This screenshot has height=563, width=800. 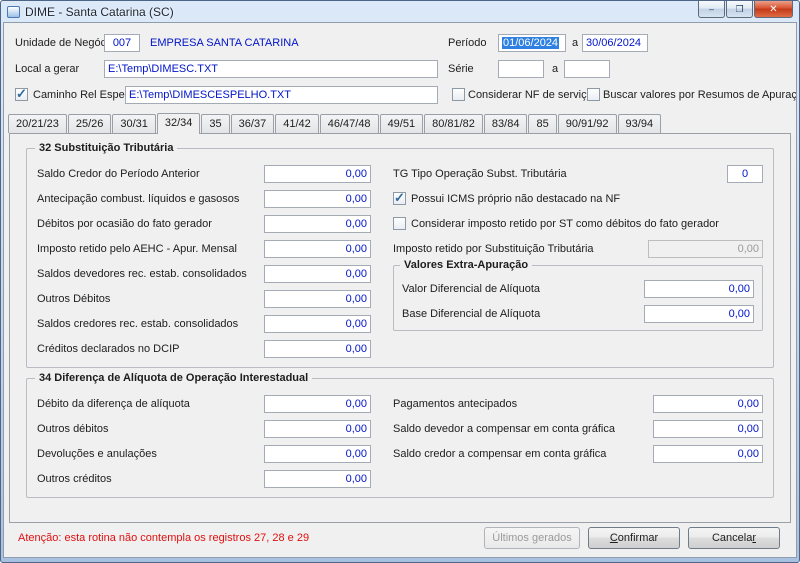 I want to click on maximize-button: ❐, so click(x=739, y=9).